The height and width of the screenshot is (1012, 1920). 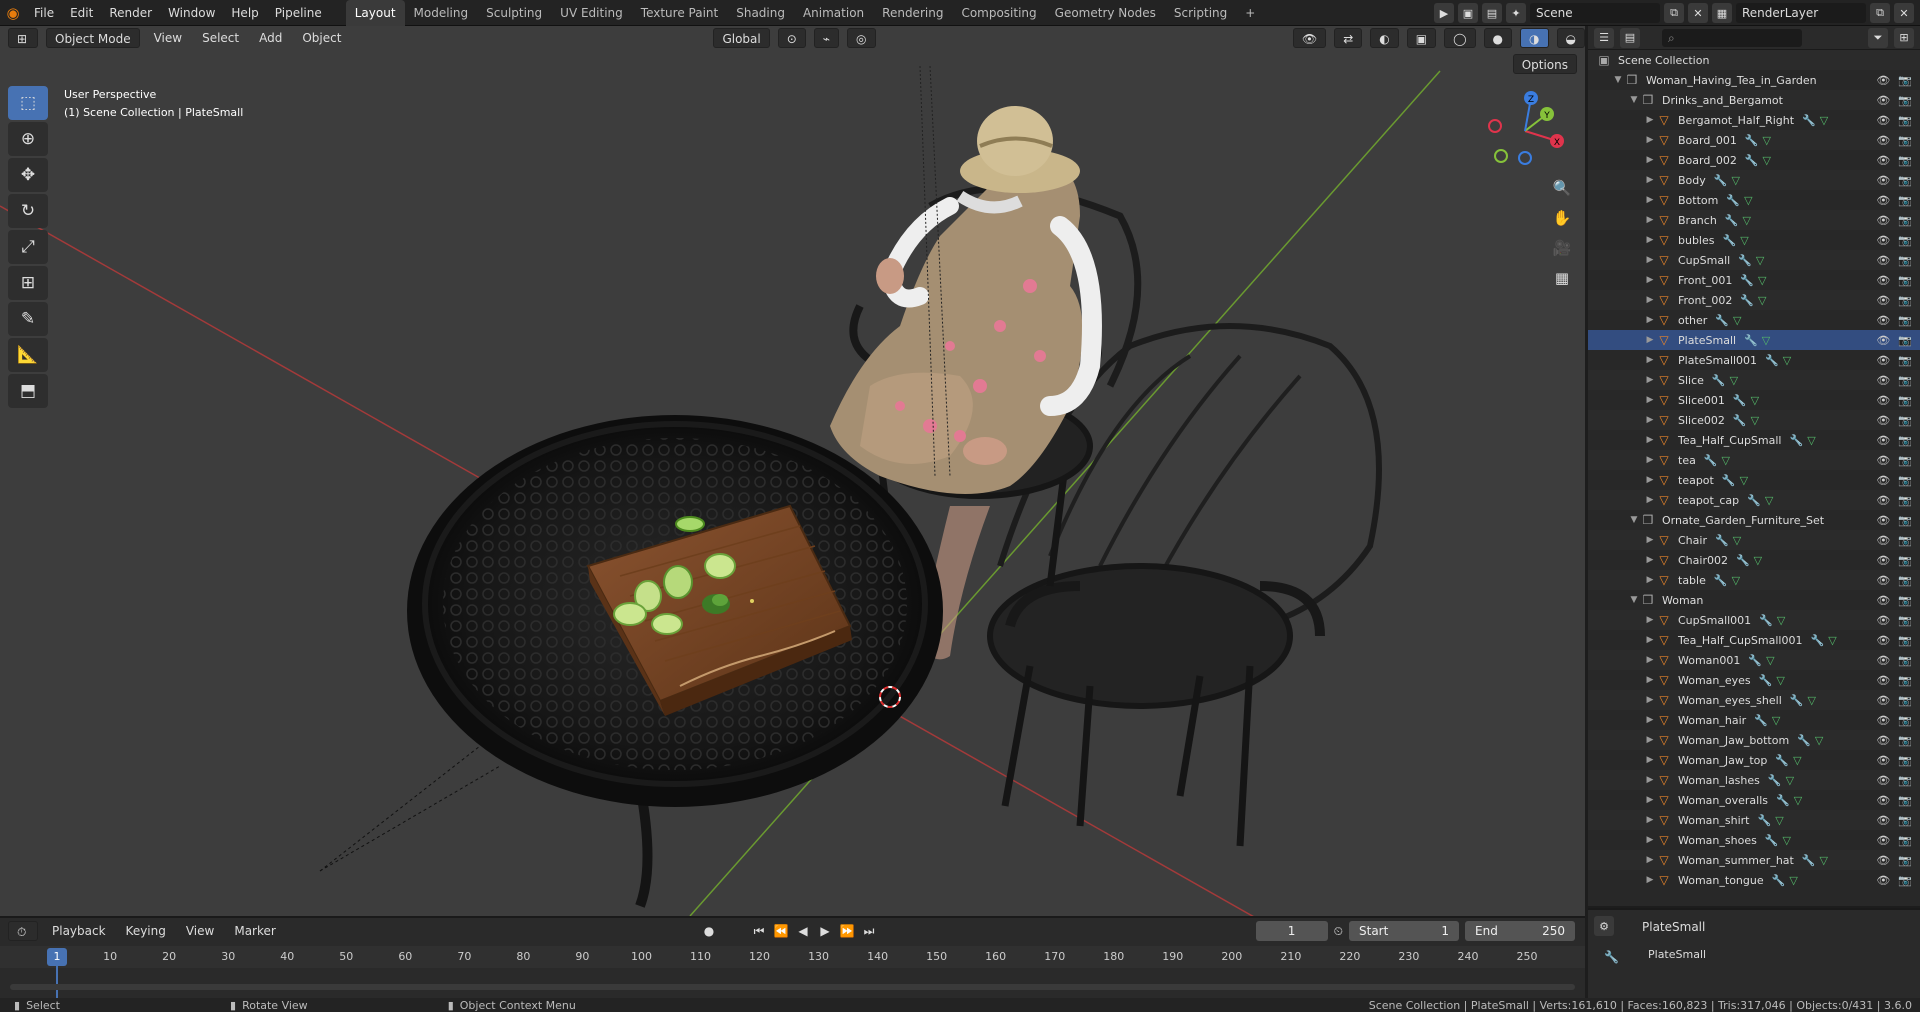 What do you see at coordinates (1309, 38) in the screenshot?
I see `visibility-icon: 👁` at bounding box center [1309, 38].